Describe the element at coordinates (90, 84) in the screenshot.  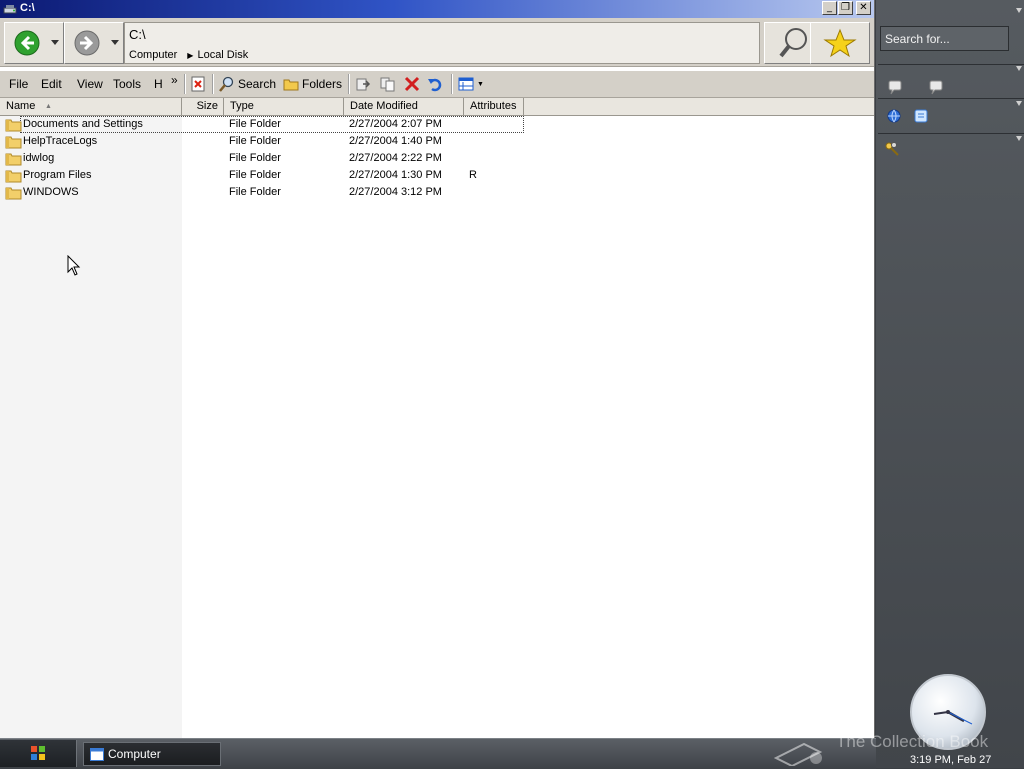
I see `menu-view: View` at that location.